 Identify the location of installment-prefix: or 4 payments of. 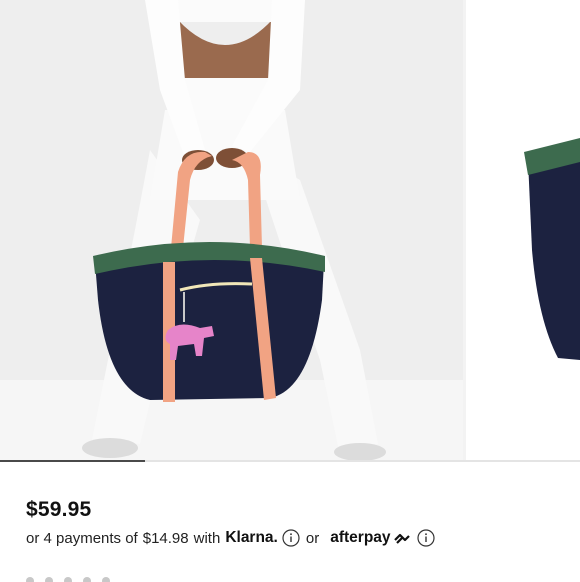
(82, 538).